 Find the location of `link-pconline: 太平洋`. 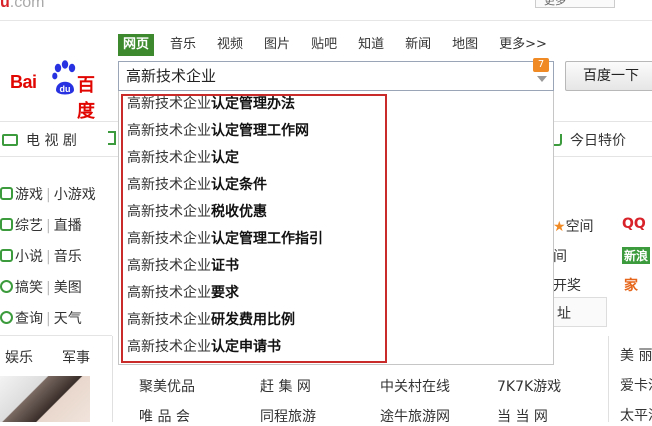

link-pconline: 太平洋 is located at coordinates (636, 415).